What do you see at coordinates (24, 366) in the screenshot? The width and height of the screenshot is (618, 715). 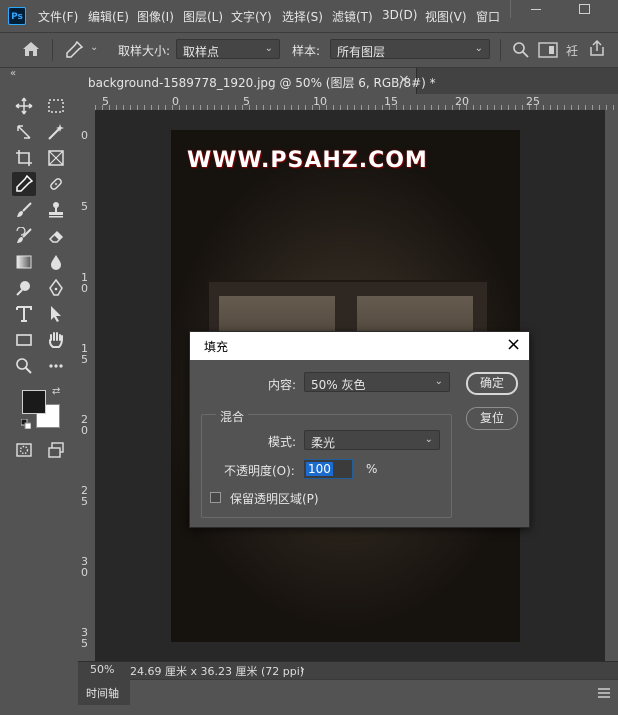 I see `zoom-tool-icon` at bounding box center [24, 366].